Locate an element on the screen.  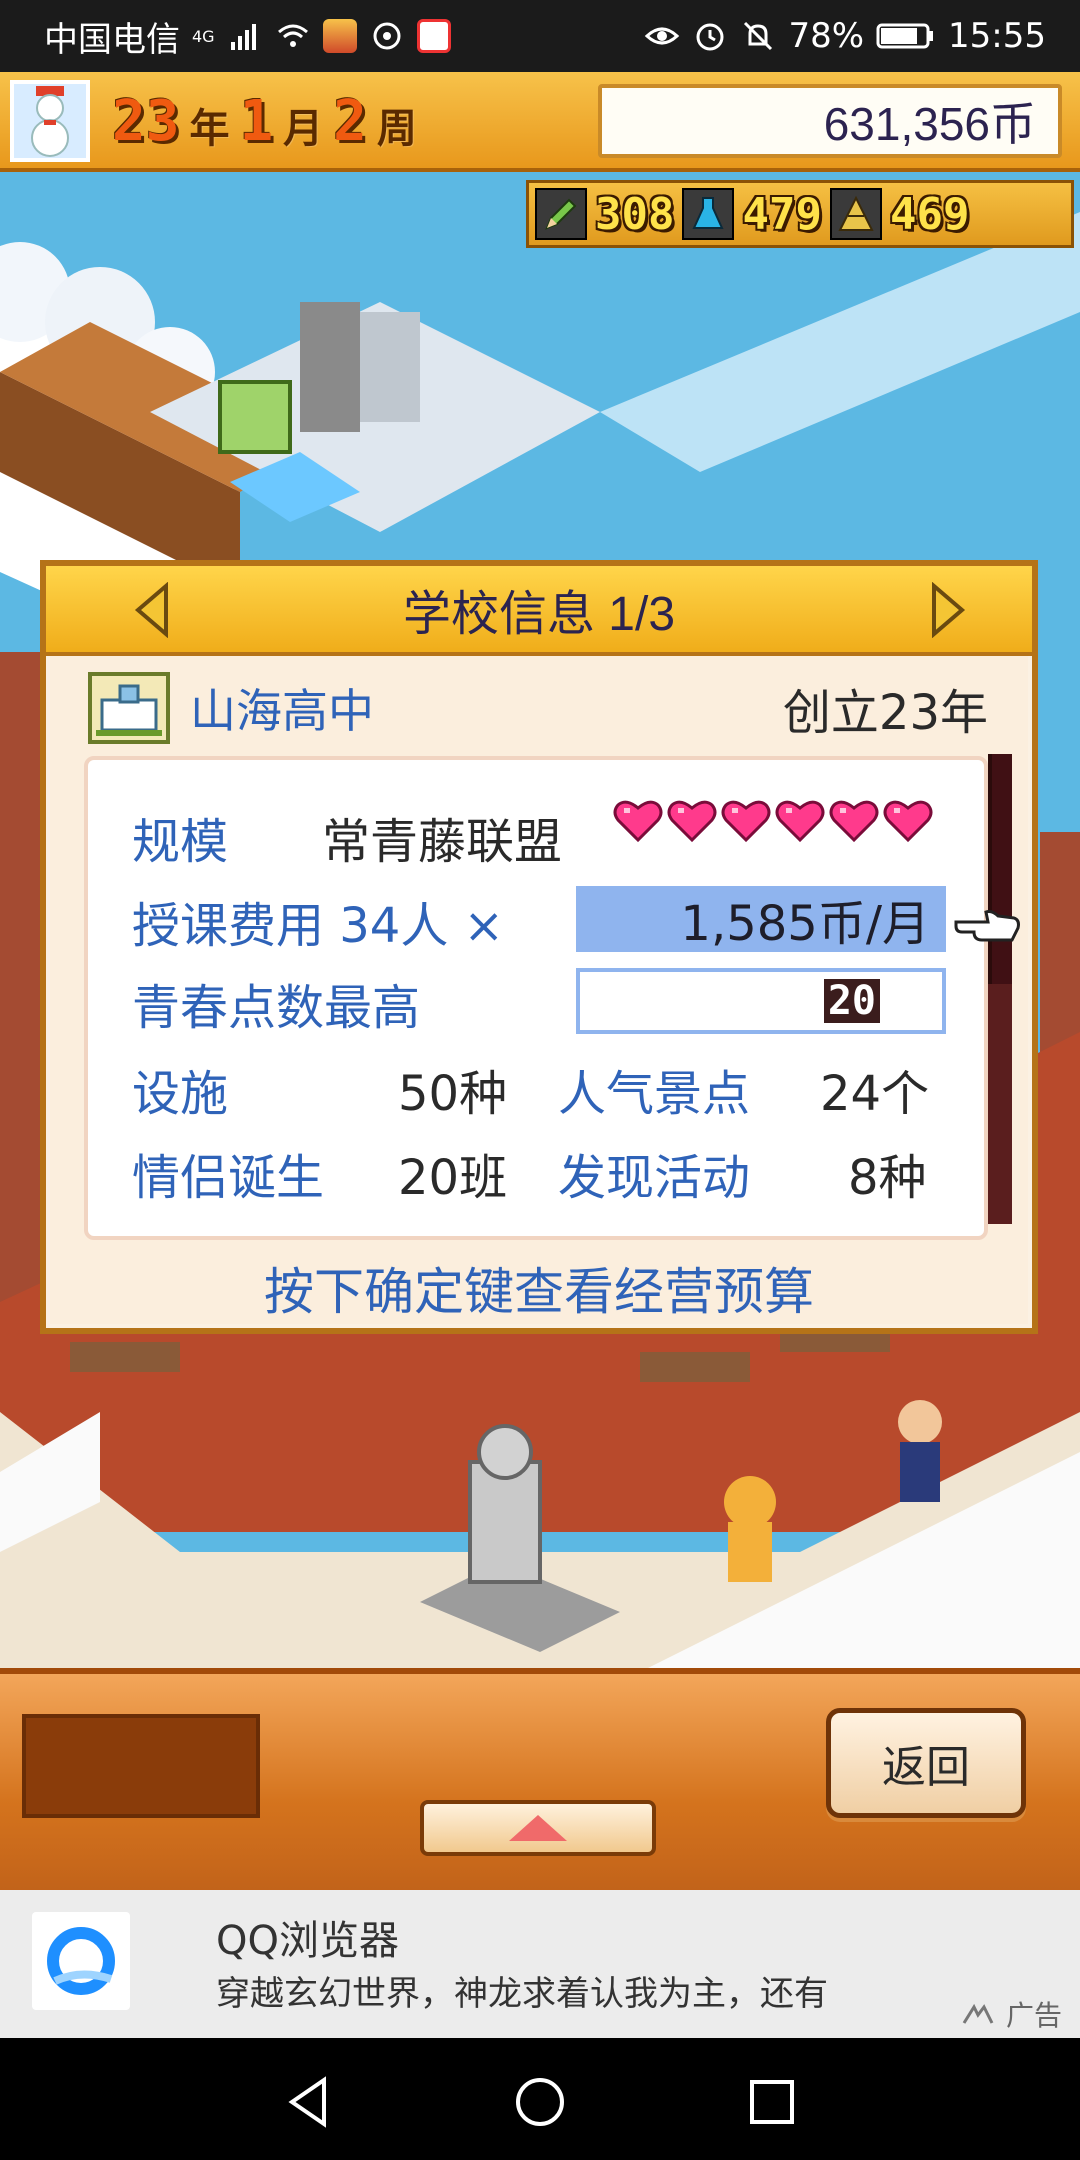
ad-description: 穿越玄幻世界，神龙求着认我为主，还有 is located at coordinates (522, 1994).